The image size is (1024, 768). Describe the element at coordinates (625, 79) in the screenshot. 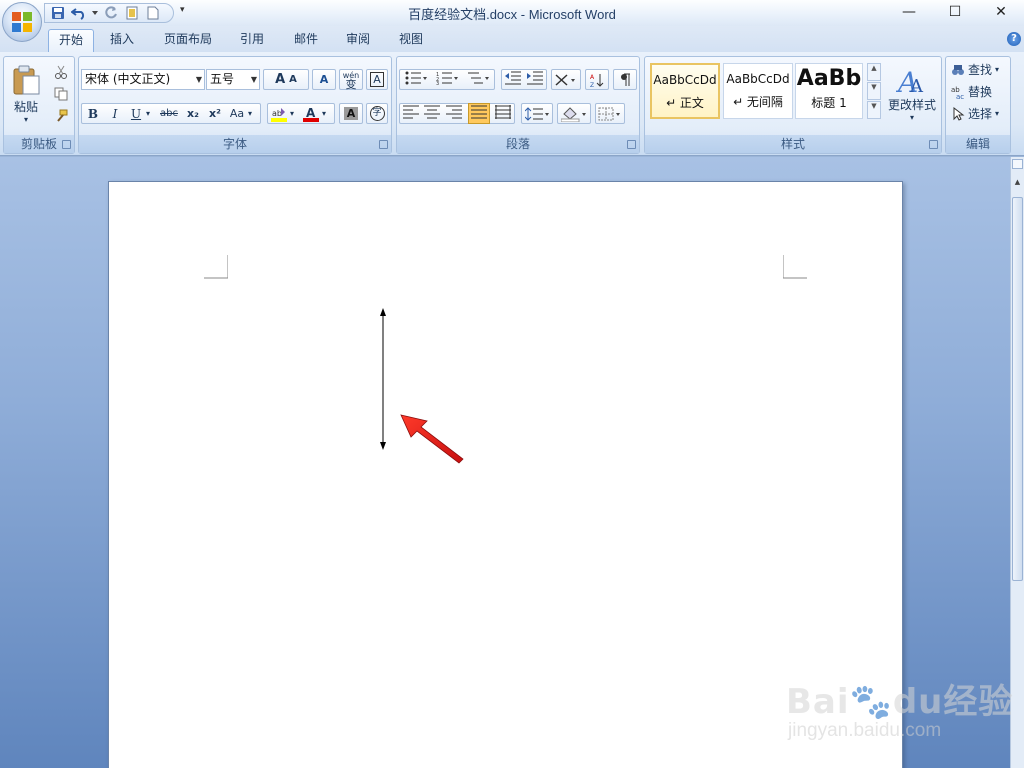

I see `show-formatting-marks-icon` at that location.